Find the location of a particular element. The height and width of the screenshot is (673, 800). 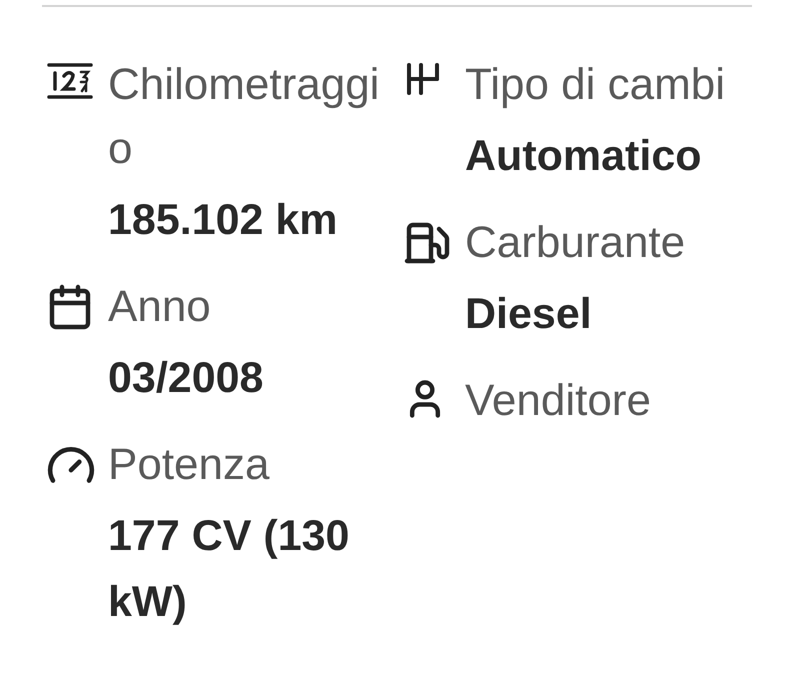

spec-label: Anno is located at coordinates (160, 307).